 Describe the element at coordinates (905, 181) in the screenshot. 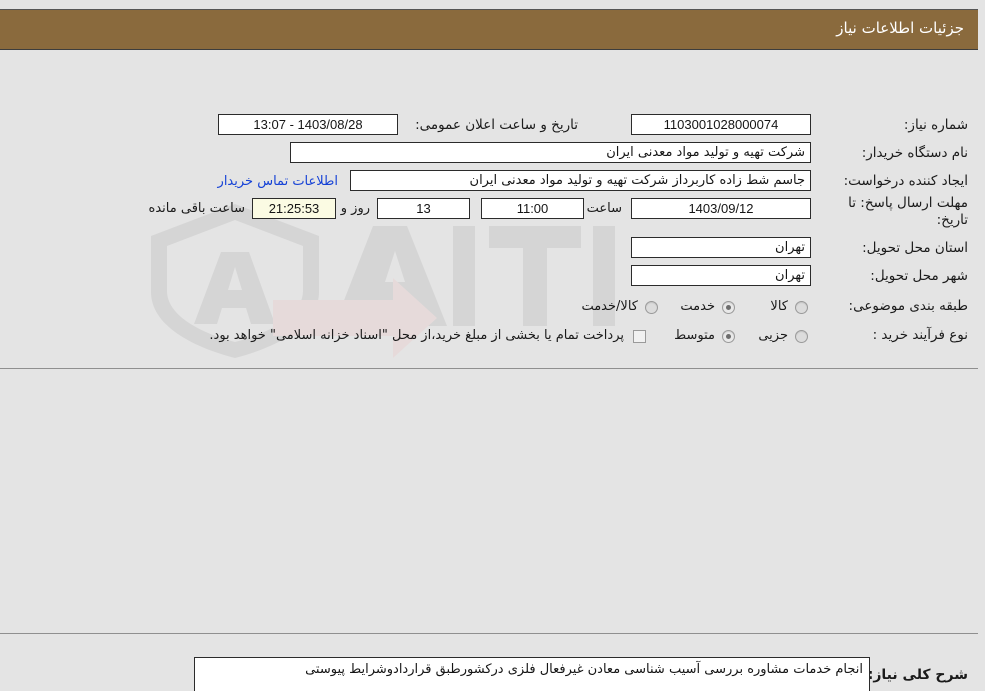

I see `creator-label: ایجاد کننده درخواست:` at that location.